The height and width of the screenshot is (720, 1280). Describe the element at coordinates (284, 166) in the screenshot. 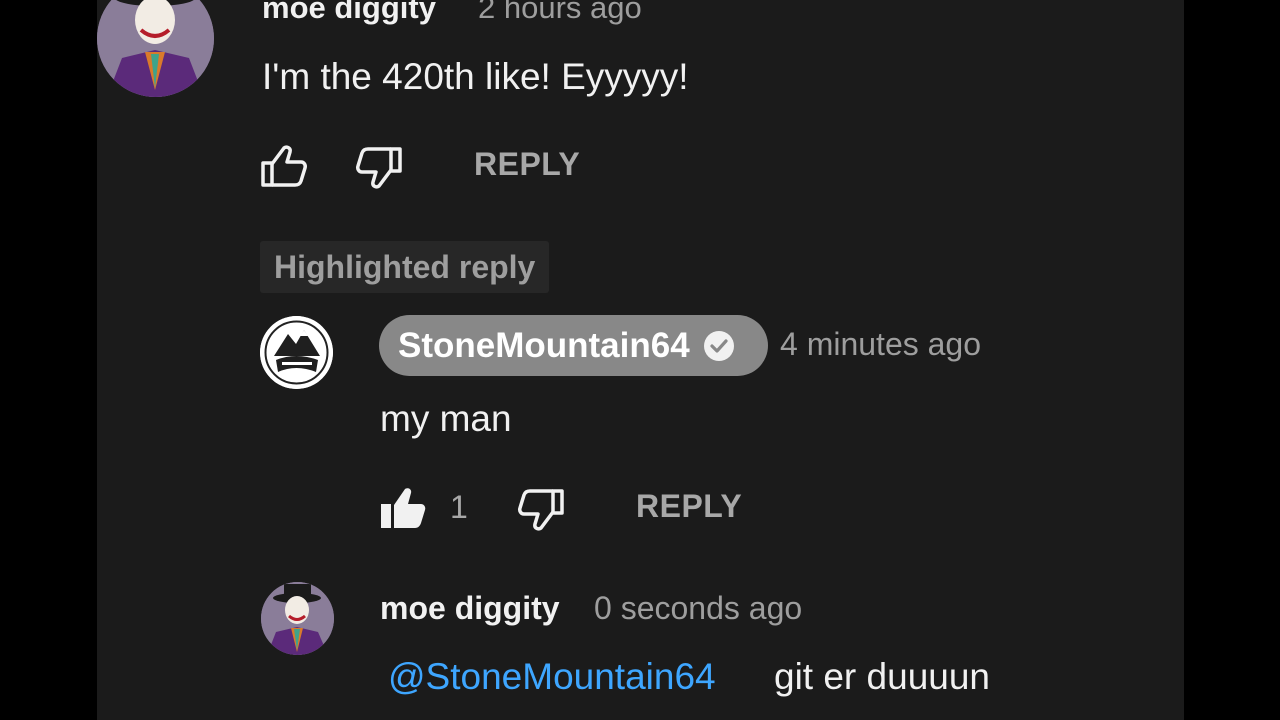

I see `thumbs-up-outline-icon` at that location.